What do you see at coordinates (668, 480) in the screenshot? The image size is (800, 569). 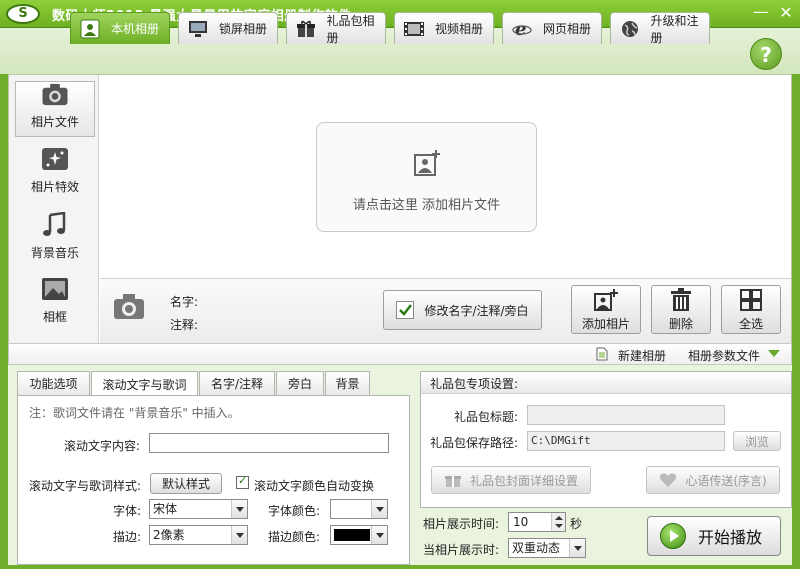 I see `heart-icon` at bounding box center [668, 480].